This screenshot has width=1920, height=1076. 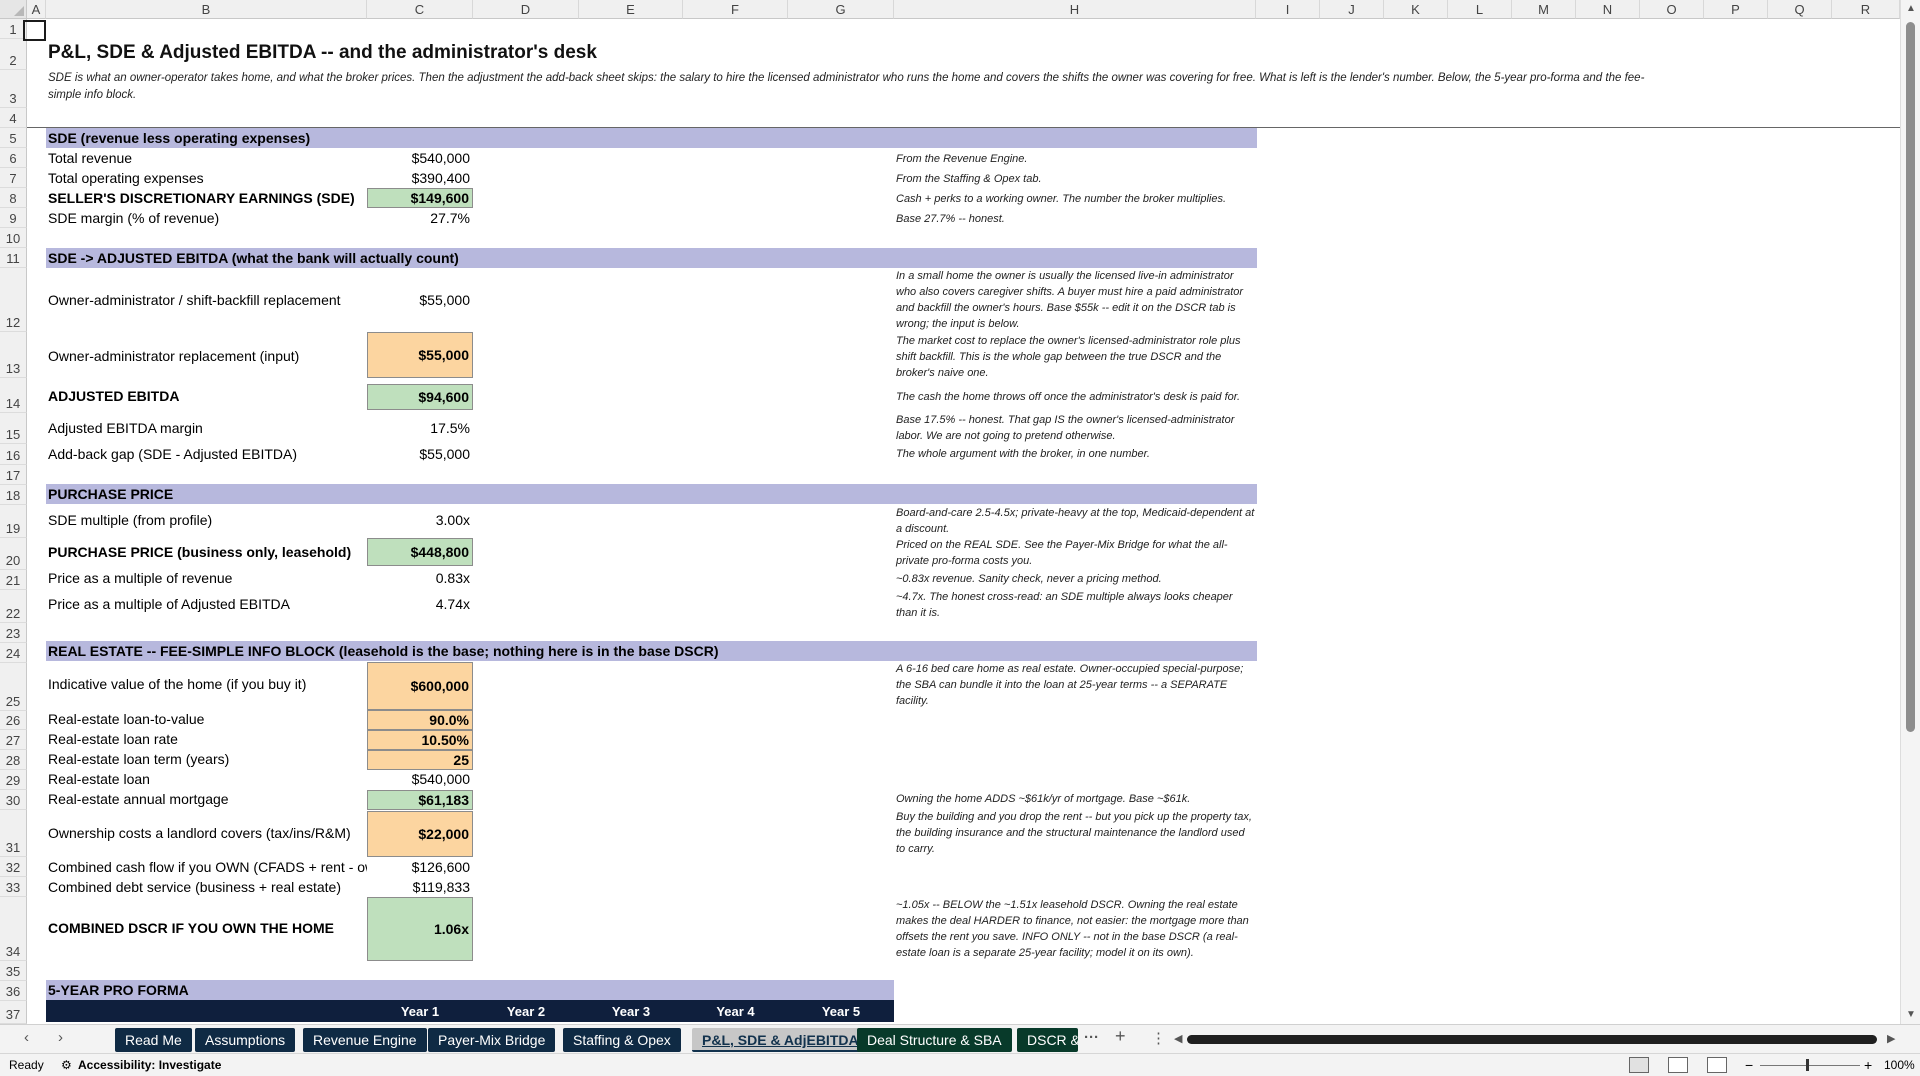 What do you see at coordinates (1899, 1065) in the screenshot?
I see `zoom-level: 100%` at bounding box center [1899, 1065].